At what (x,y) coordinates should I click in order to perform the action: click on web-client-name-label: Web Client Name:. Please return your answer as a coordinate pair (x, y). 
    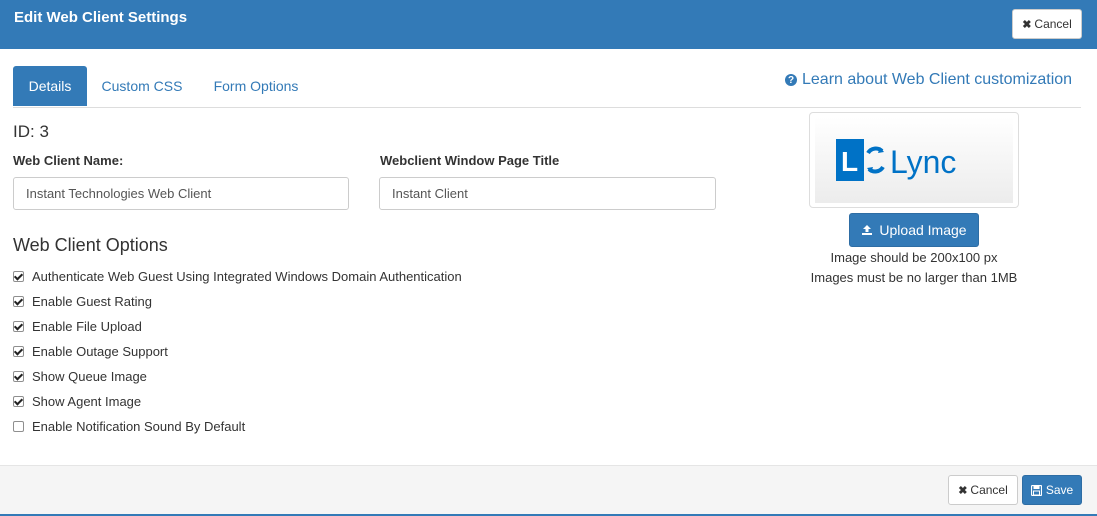
    Looking at the image, I should click on (68, 160).